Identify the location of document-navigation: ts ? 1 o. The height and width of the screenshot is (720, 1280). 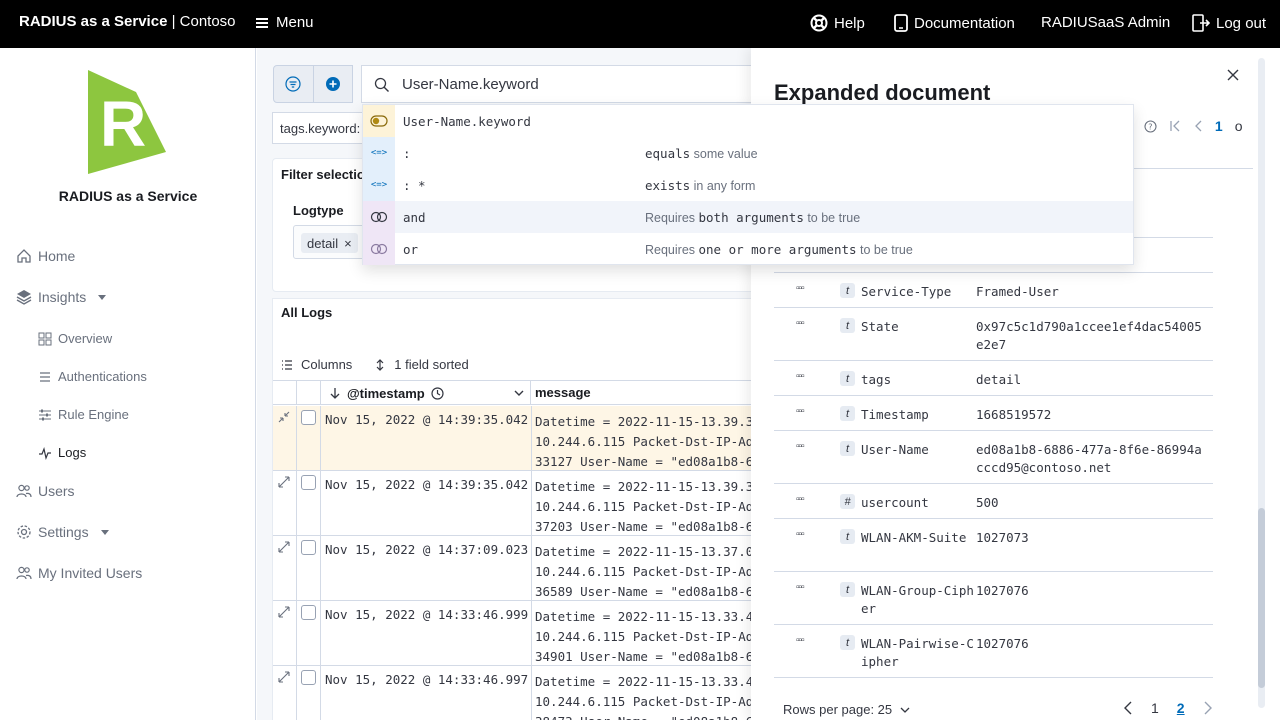
(1181, 126).